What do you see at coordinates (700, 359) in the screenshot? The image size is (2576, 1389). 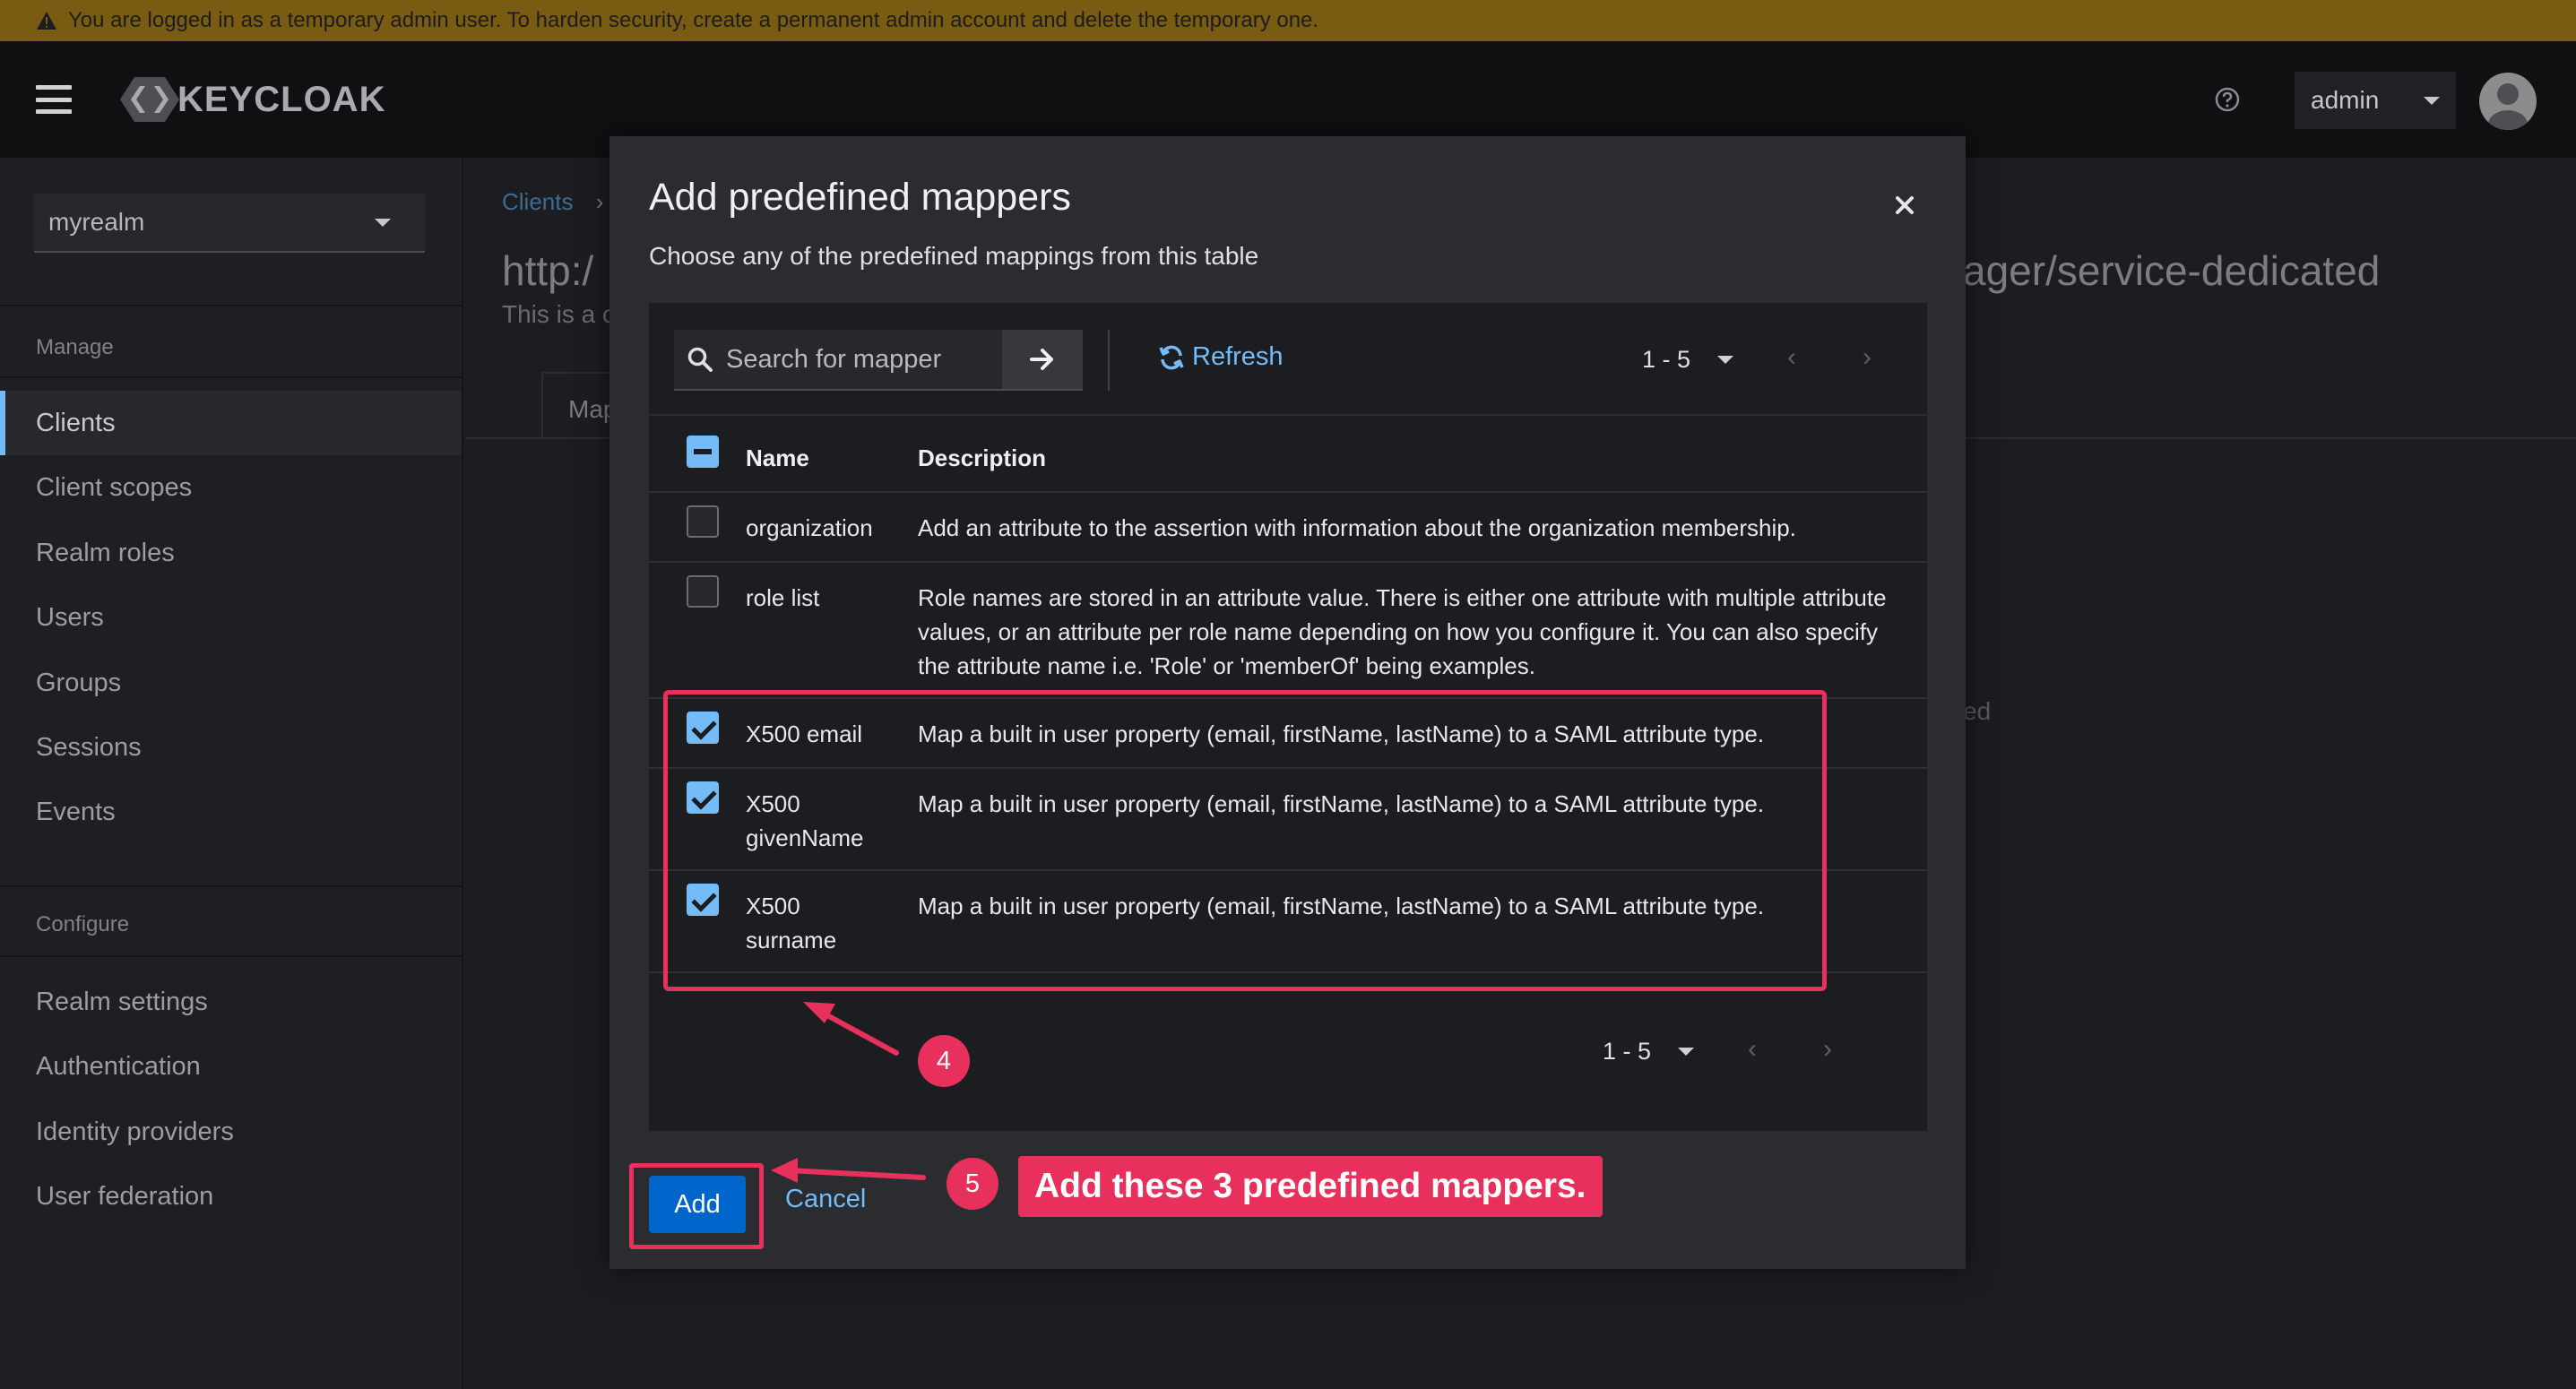 I see `search-icon` at bounding box center [700, 359].